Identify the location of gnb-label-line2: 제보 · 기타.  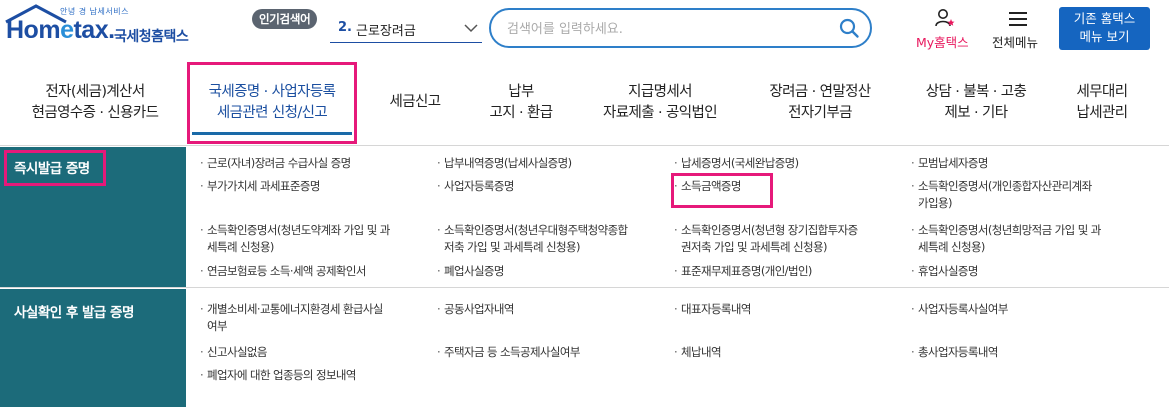
(976, 113).